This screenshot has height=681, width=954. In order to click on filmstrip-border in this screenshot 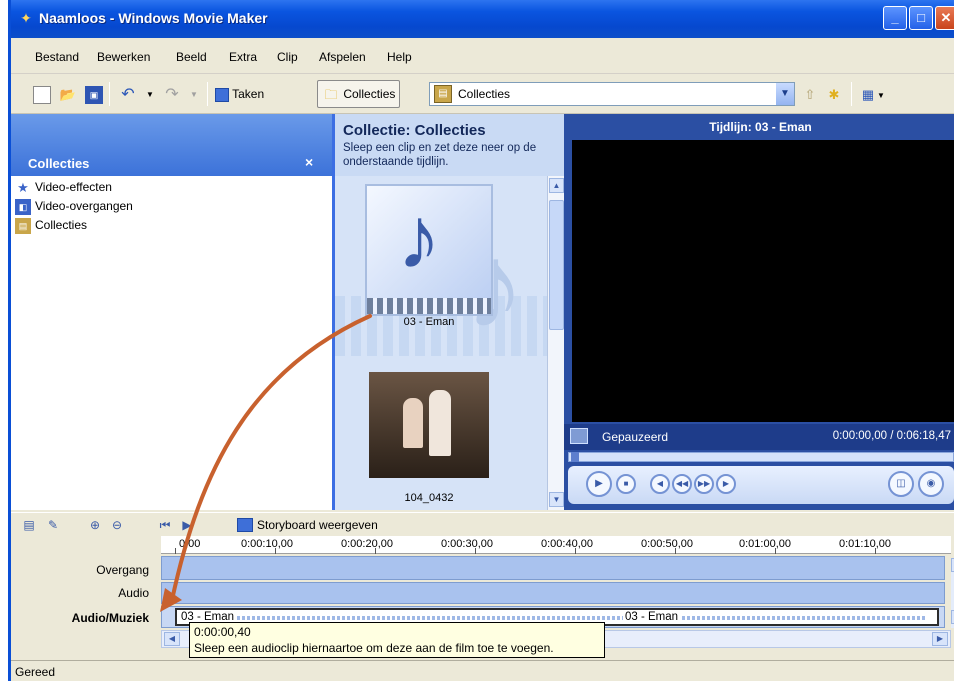, I will do `click(429, 306)`.